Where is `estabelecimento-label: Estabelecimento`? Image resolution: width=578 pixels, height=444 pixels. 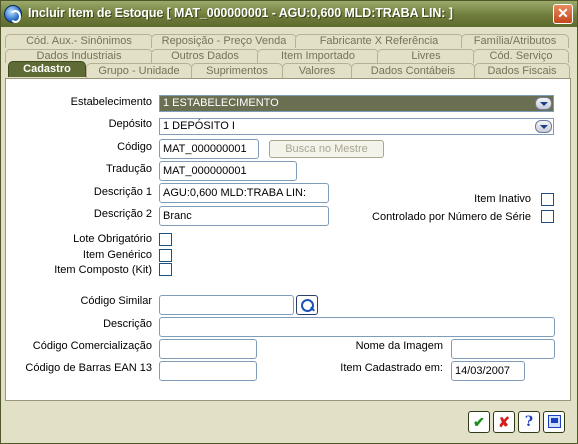
estabelecimento-label: Estabelecimento is located at coordinates (111, 102).